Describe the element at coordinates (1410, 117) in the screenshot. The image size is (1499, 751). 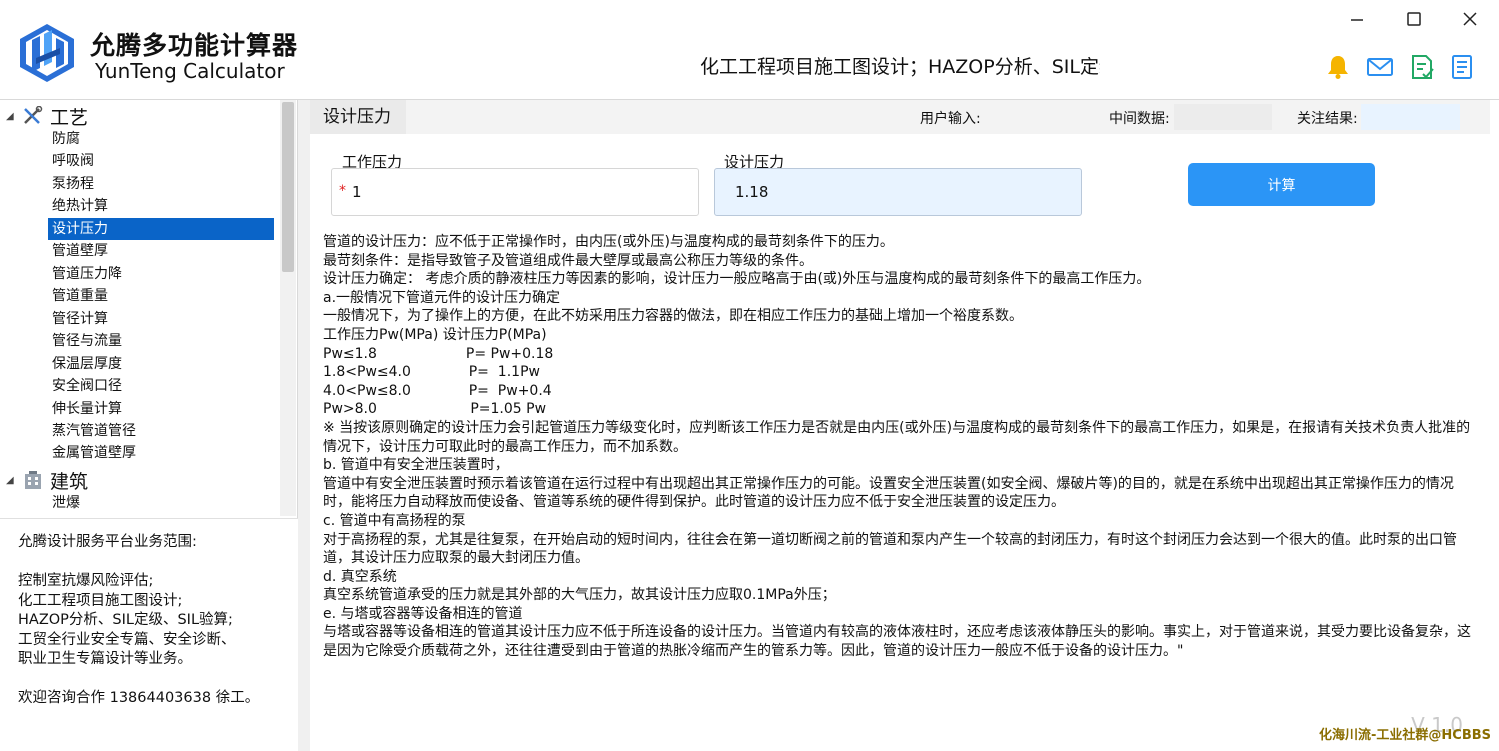
I see `legend-result-swatch` at that location.